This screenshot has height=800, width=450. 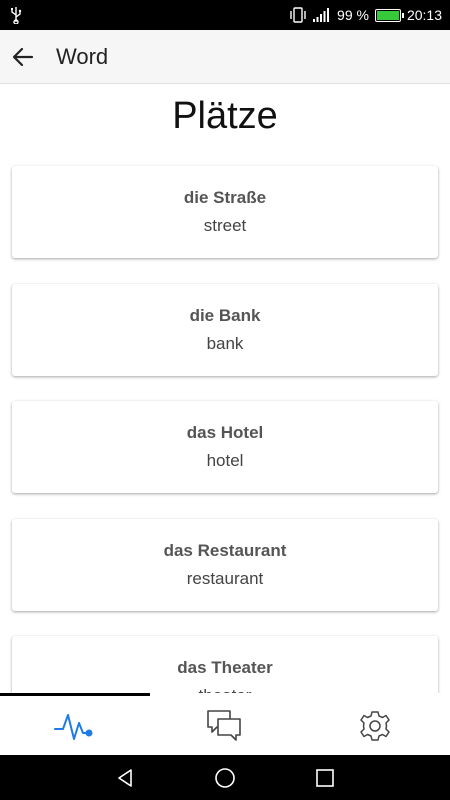 What do you see at coordinates (424, 15) in the screenshot?
I see `status-time: 20:13` at bounding box center [424, 15].